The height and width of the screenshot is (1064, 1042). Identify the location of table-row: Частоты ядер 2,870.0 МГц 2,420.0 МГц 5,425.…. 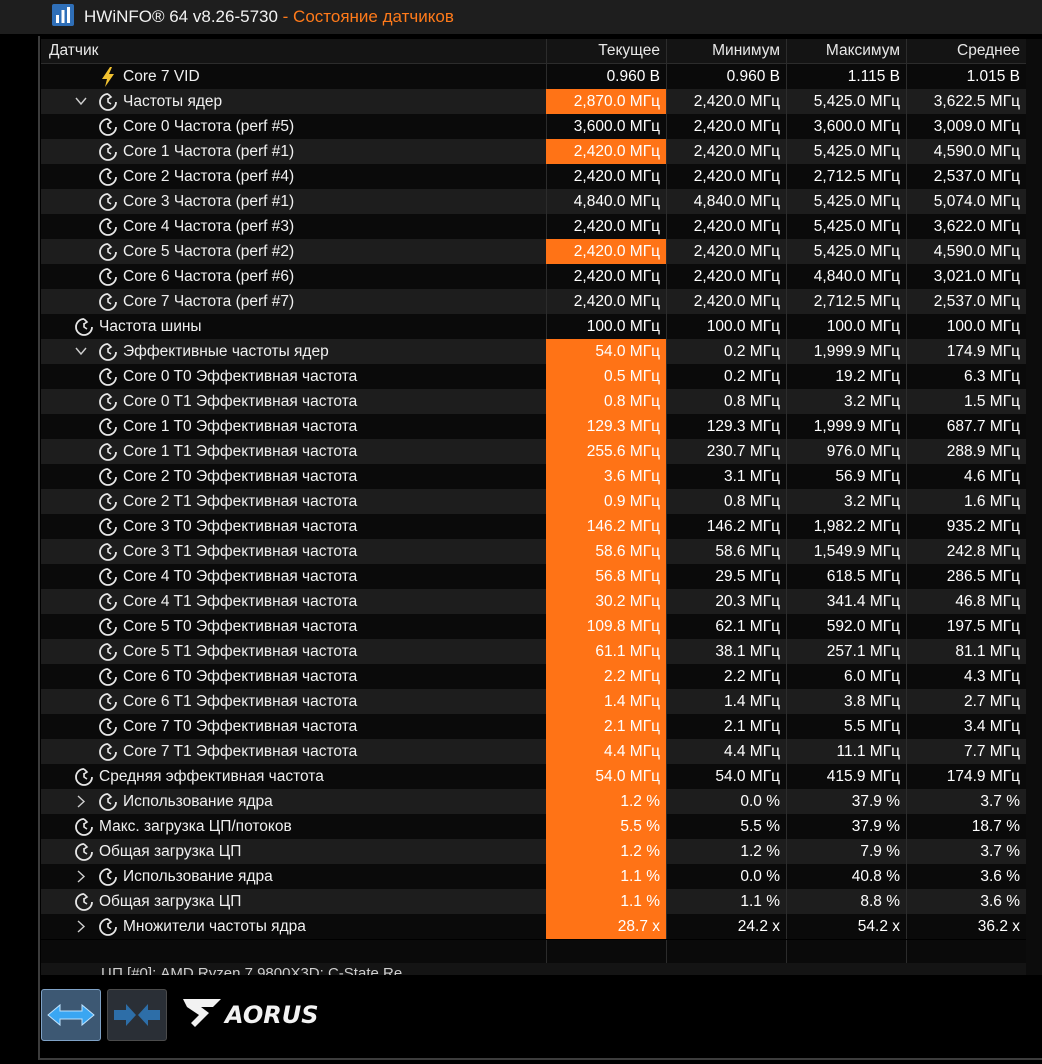
(533, 101).